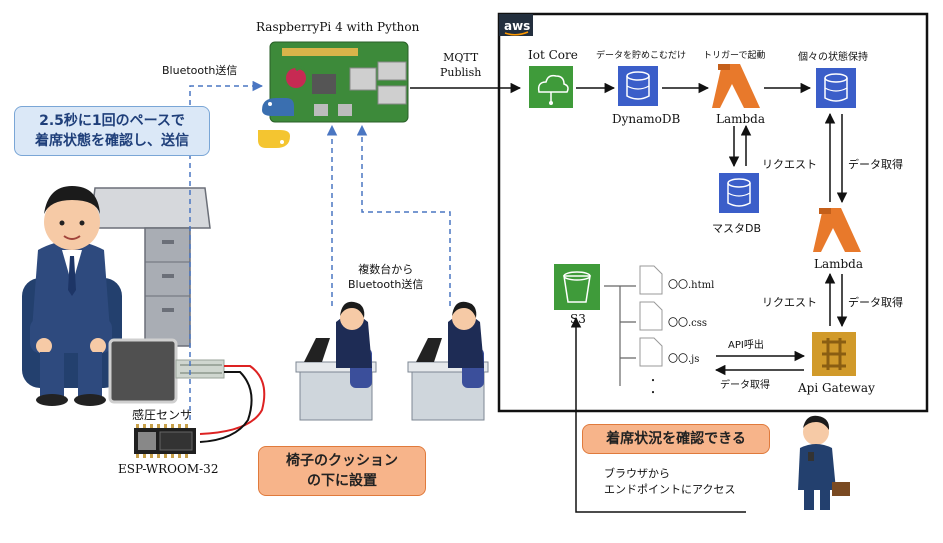  What do you see at coordinates (875, 302) in the screenshot?
I see `data-get2-label: データ取得` at bounding box center [875, 302].